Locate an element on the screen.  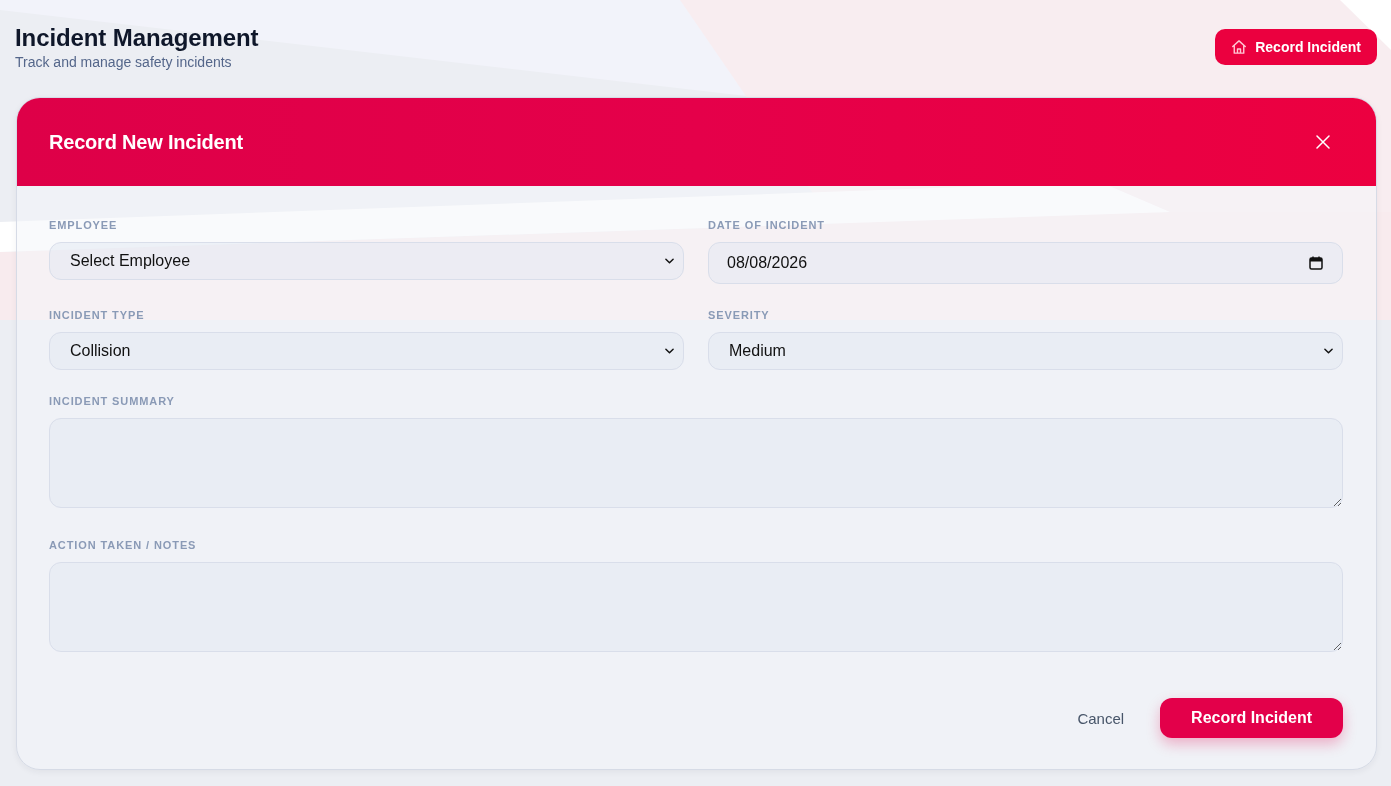
page-subtitle: Track and manage safety incidents is located at coordinates (123, 62).